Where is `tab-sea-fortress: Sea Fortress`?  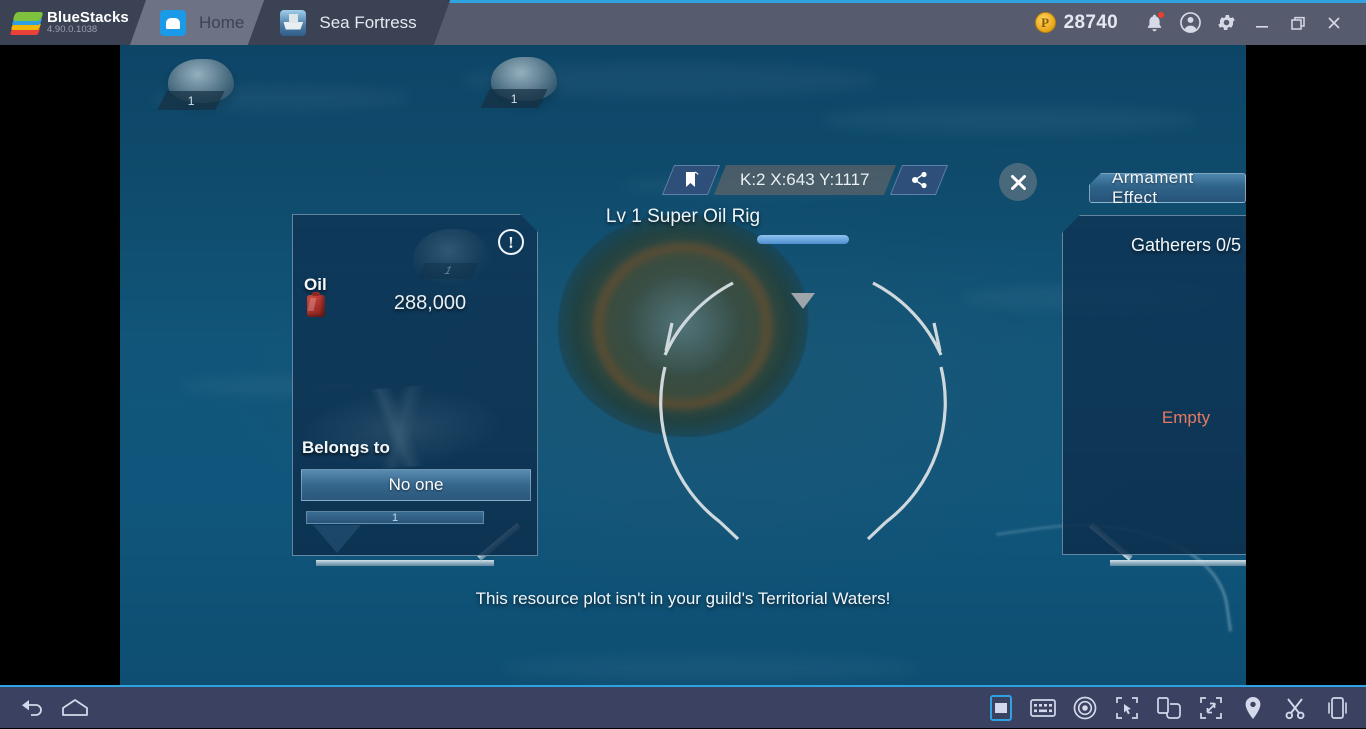
tab-sea-fortress: Sea Fortress is located at coordinates (349, 22).